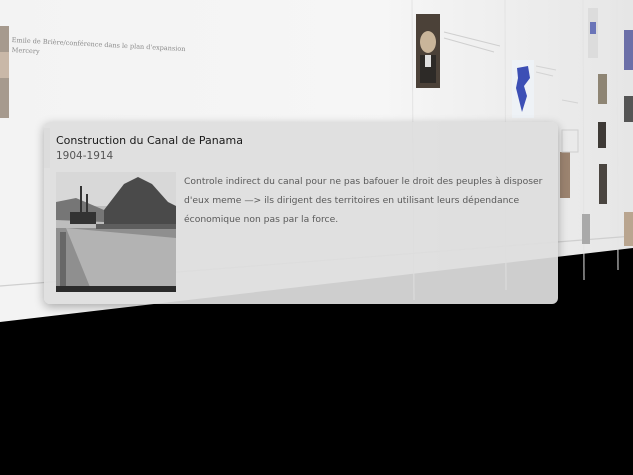 This screenshot has width=633, height=475. What do you see at coordinates (593, 28) in the screenshot?
I see `flag-icon` at bounding box center [593, 28].